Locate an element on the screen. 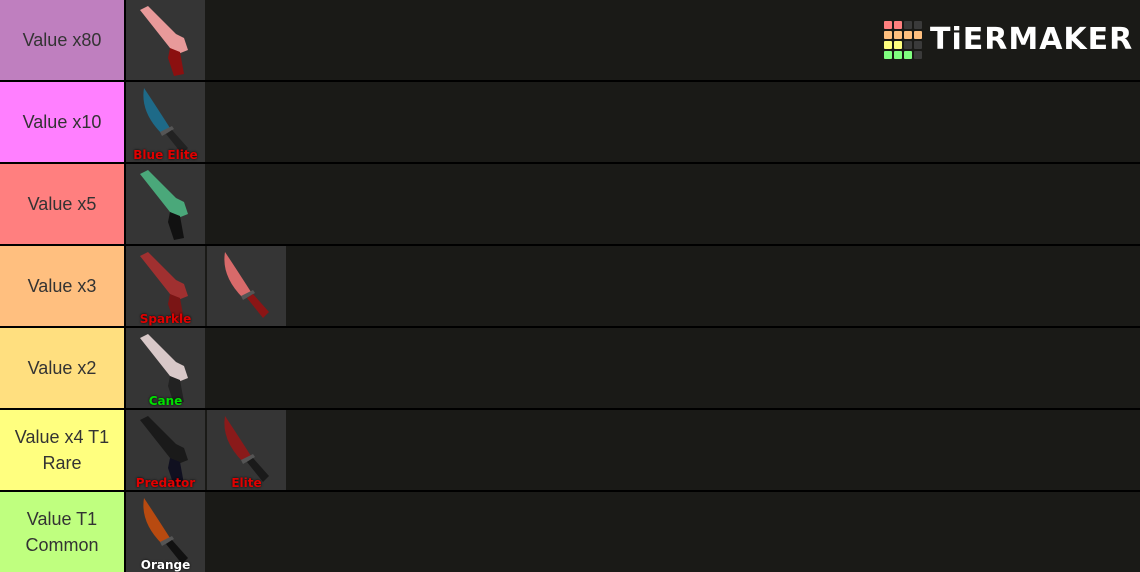  knife-icon is located at coordinates (246, 285).